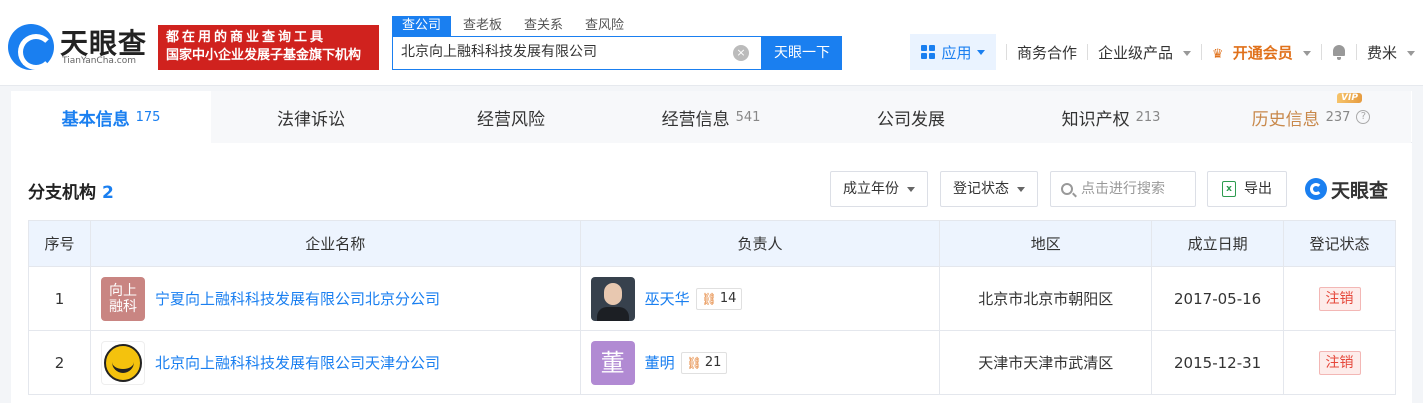  I want to click on status-cell: 注销, so click(1339, 298).